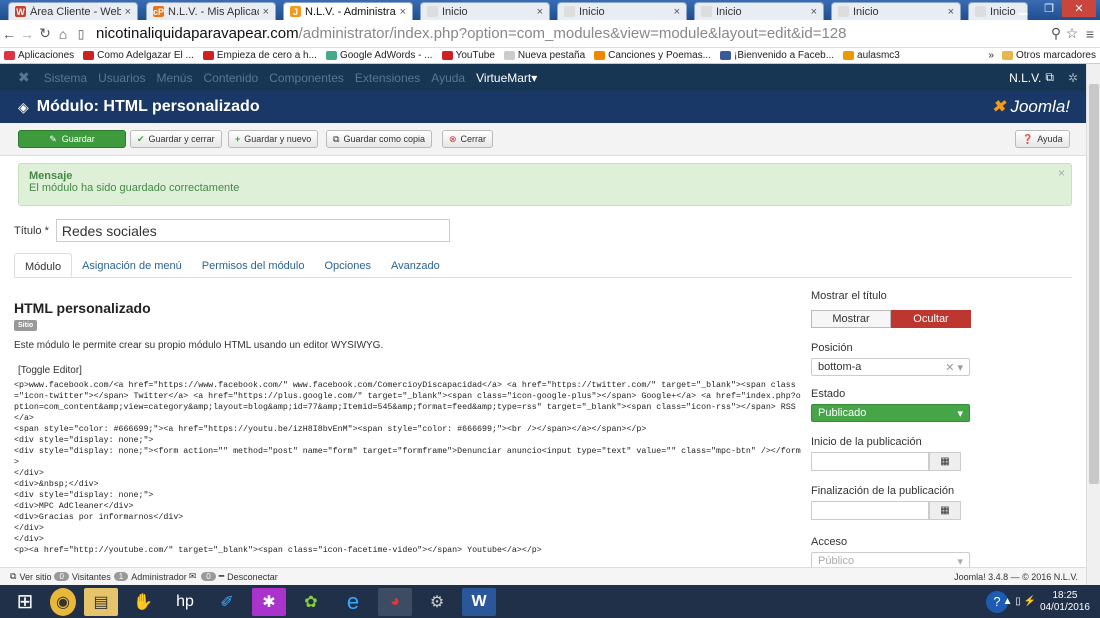  I want to click on hand-app-icon: ✋, so click(143, 602).